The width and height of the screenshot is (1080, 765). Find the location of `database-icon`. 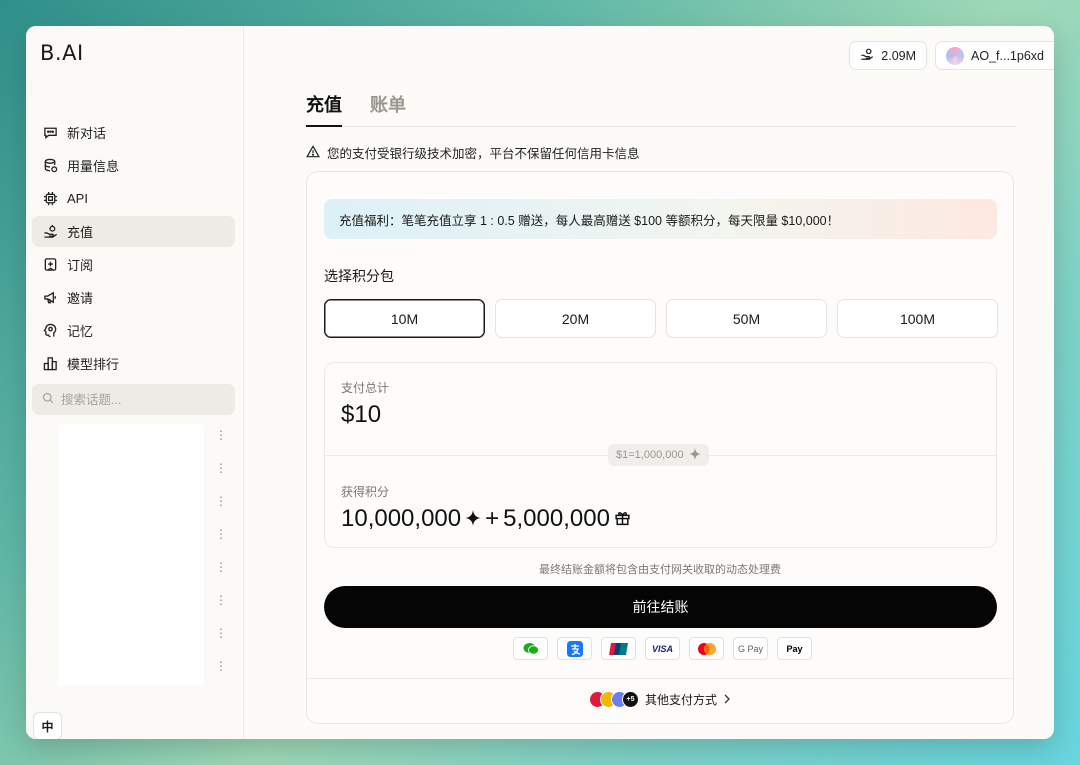

database-icon is located at coordinates (50, 165).